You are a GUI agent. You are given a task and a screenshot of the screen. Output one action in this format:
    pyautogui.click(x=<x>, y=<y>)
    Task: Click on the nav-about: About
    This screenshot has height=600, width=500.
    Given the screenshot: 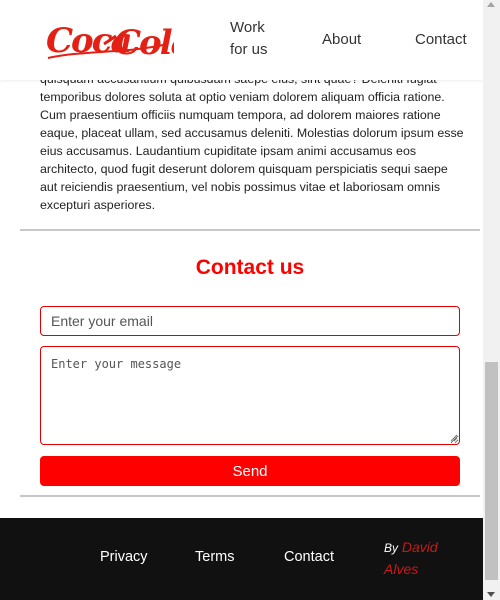 What is the action you would take?
    pyautogui.click(x=341, y=40)
    